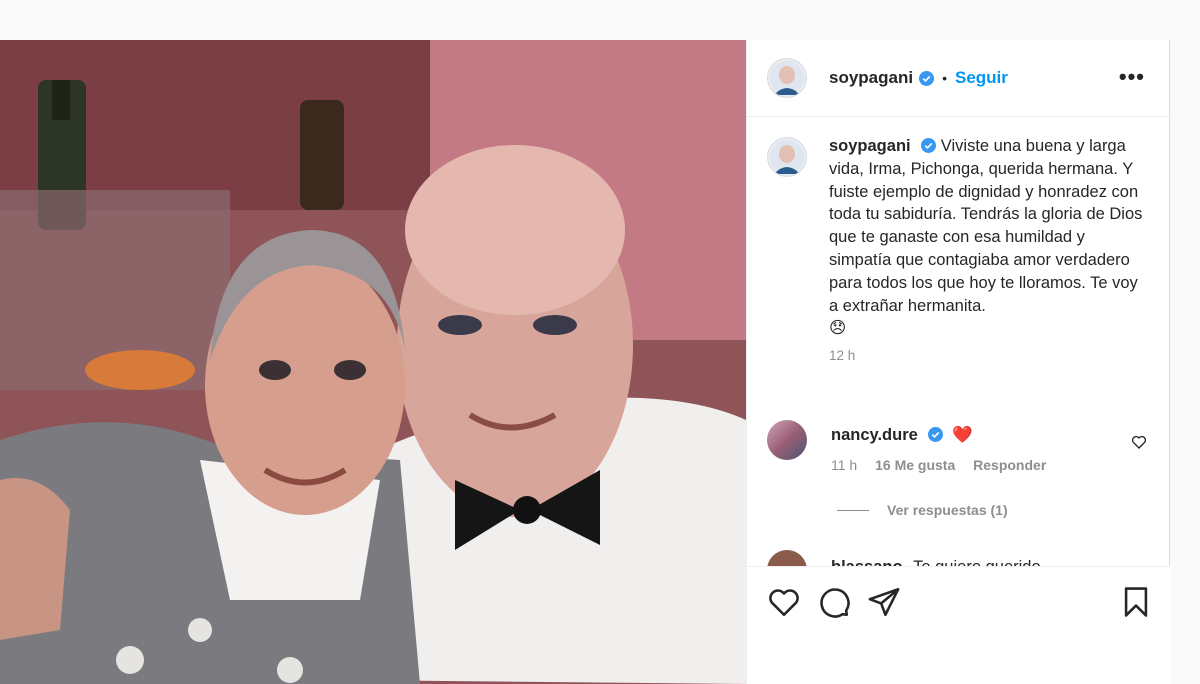  What do you see at coordinates (947, 510) in the screenshot?
I see `view-replies-label: Ver respuestas (1)` at bounding box center [947, 510].